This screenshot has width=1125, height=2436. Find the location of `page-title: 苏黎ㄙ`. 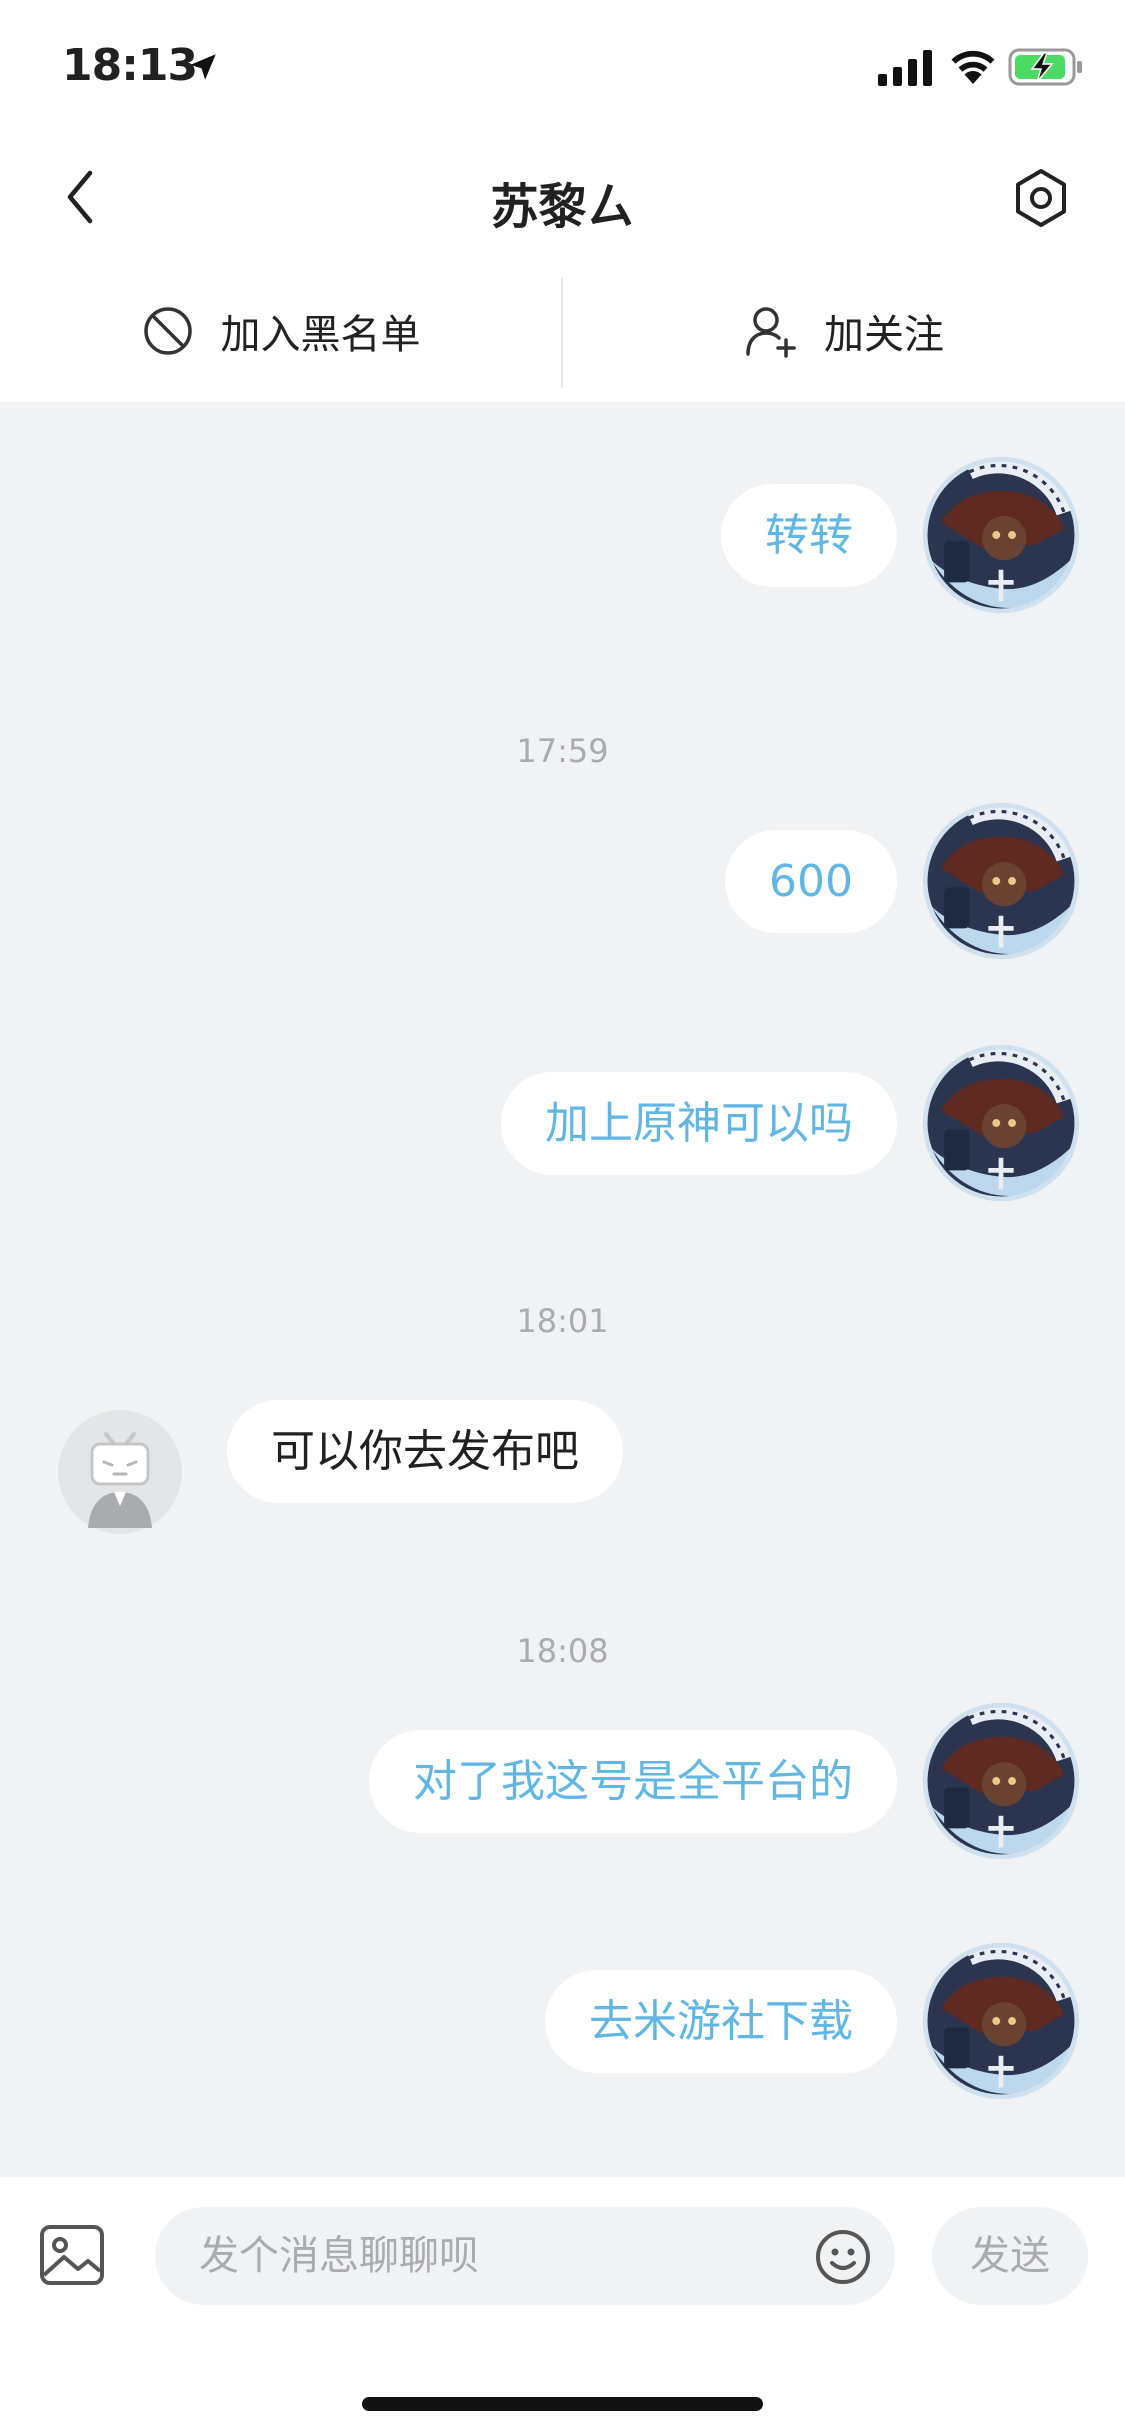

page-title: 苏黎ㄙ is located at coordinates (562, 207).